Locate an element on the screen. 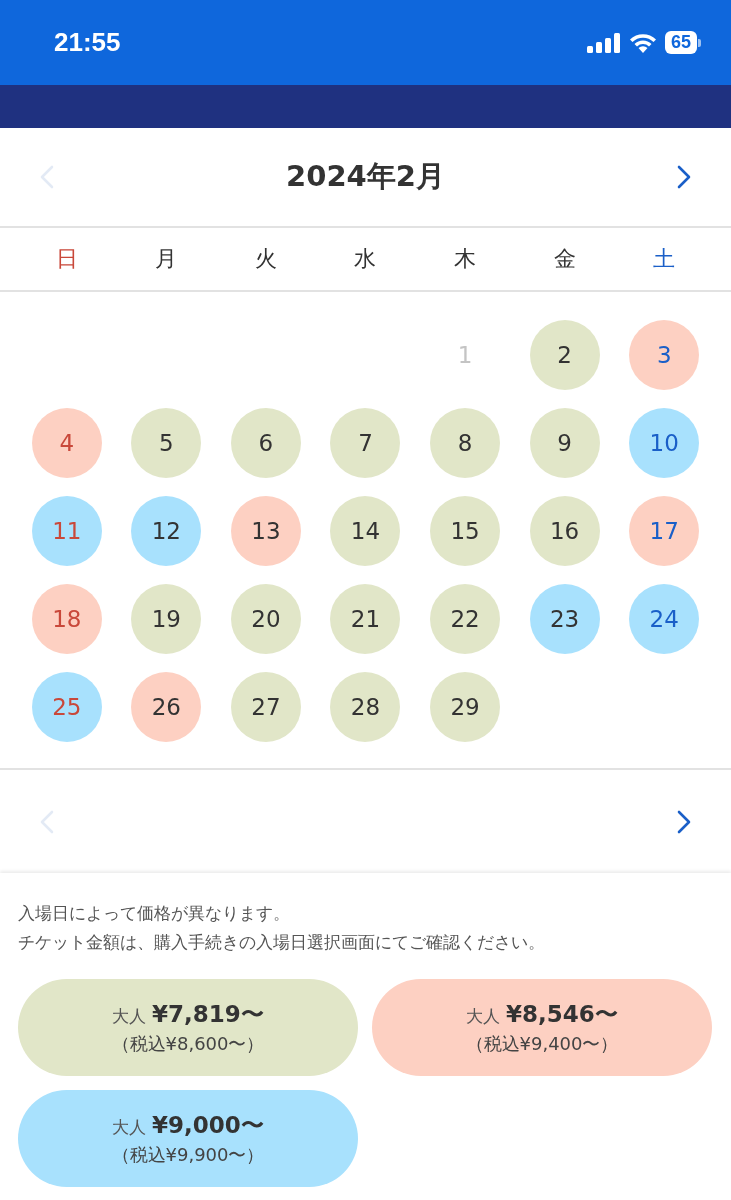  wifi-icon is located at coordinates (642, 42).